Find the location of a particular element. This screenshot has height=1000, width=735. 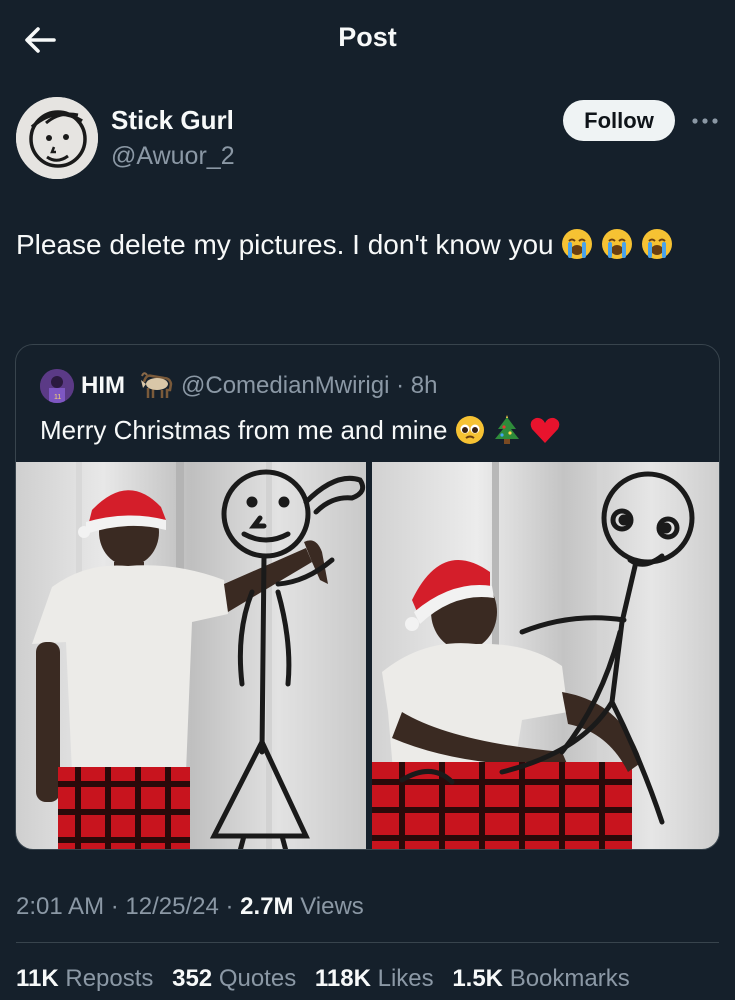

more-horizontal-icon is located at coordinates (705, 121).